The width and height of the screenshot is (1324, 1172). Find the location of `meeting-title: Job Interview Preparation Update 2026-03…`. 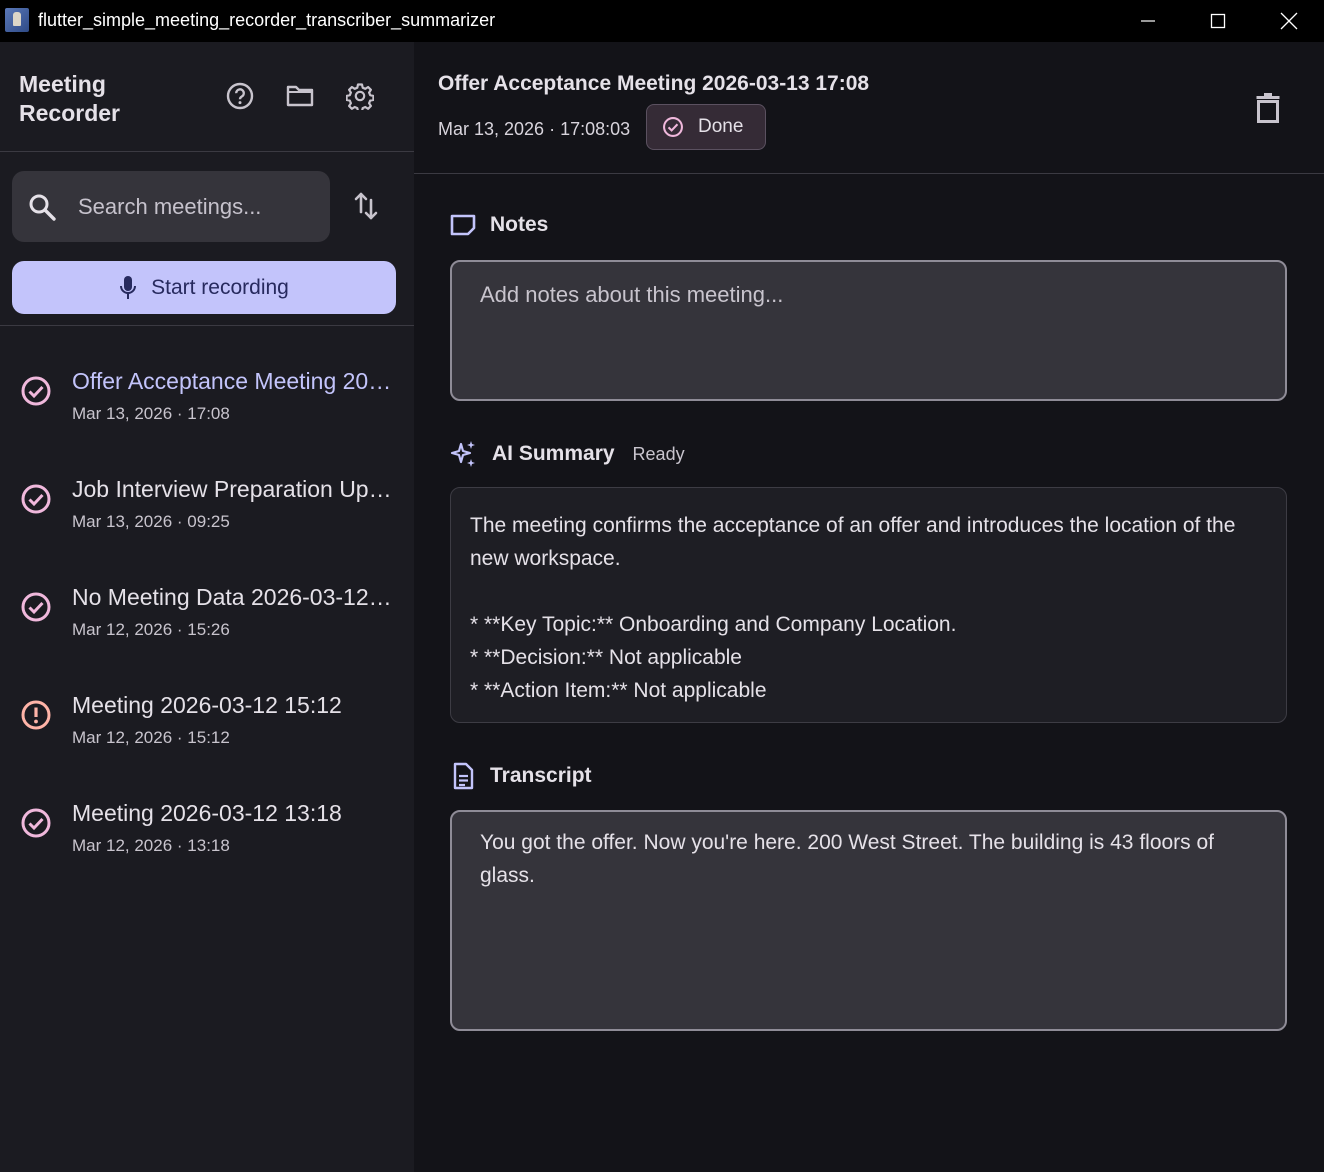

meeting-title: Job Interview Preparation Update 2026-03… is located at coordinates (232, 489).